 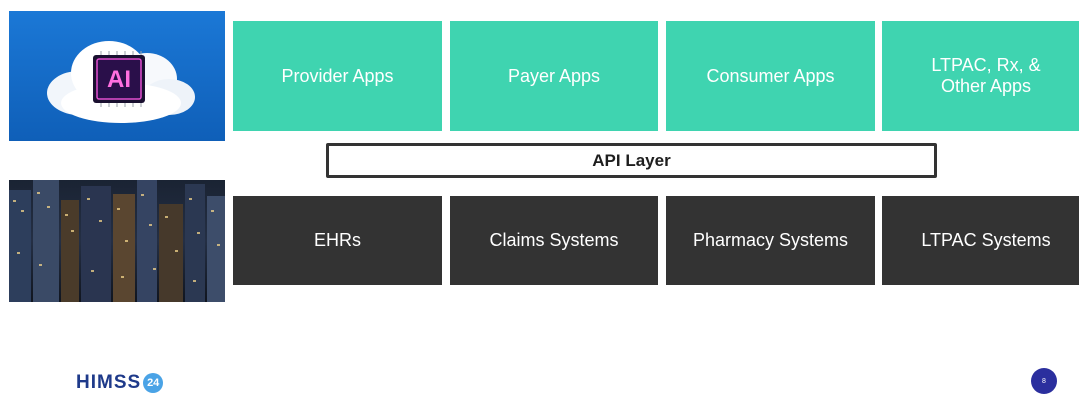 I want to click on app-label: Consumer Apps, so click(x=770, y=75).